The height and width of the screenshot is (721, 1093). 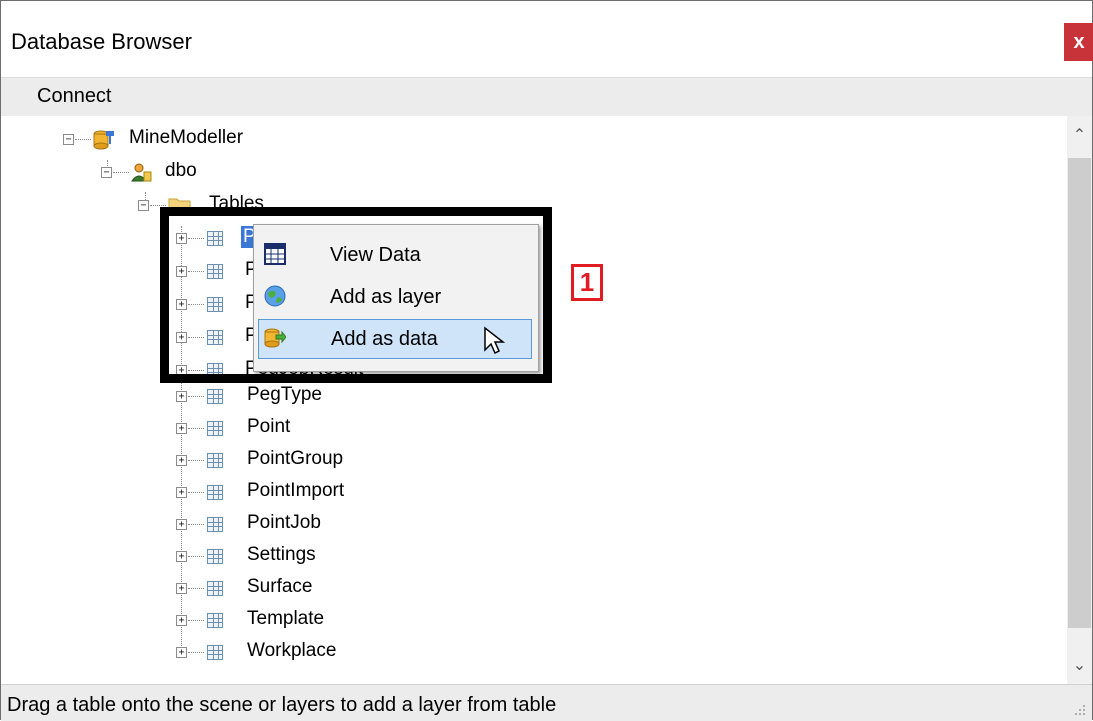 I want to click on tree-node-table: + PointGroup, so click(x=301, y=460).